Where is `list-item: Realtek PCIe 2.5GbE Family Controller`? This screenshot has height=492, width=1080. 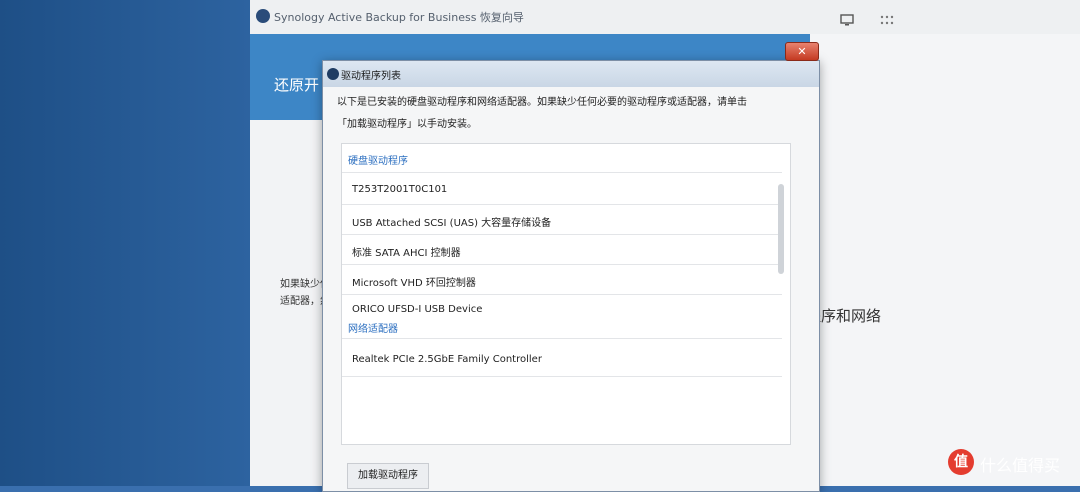
list-item: Realtek PCIe 2.5GbE Family Controller is located at coordinates (447, 359).